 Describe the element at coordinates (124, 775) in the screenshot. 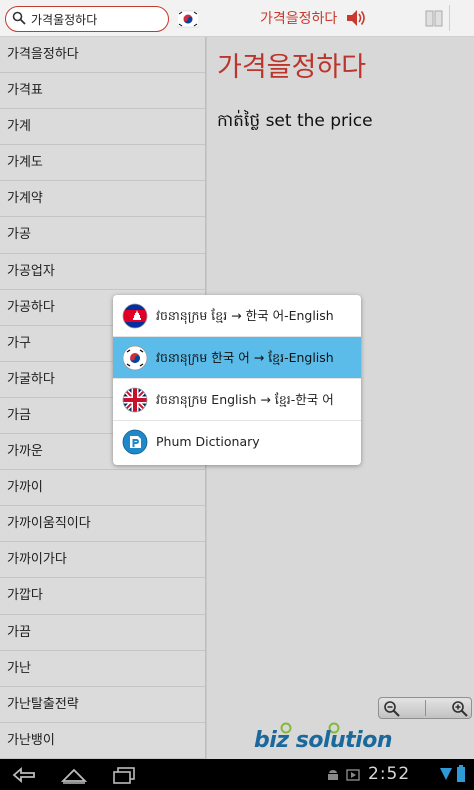

I see `recent-apps-icon` at that location.